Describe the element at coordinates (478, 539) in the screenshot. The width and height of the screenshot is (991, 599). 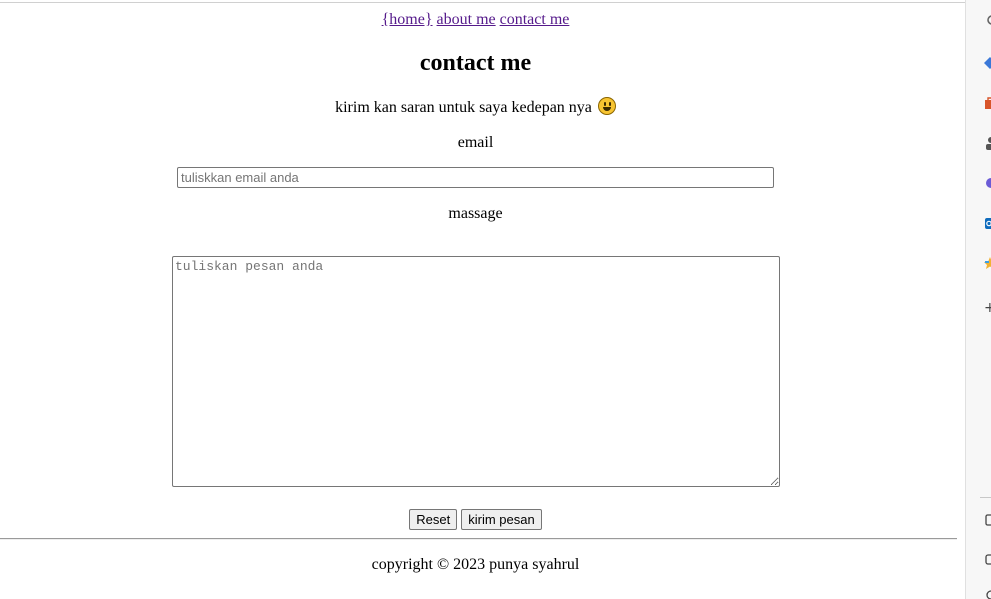
I see `footer-divider` at that location.